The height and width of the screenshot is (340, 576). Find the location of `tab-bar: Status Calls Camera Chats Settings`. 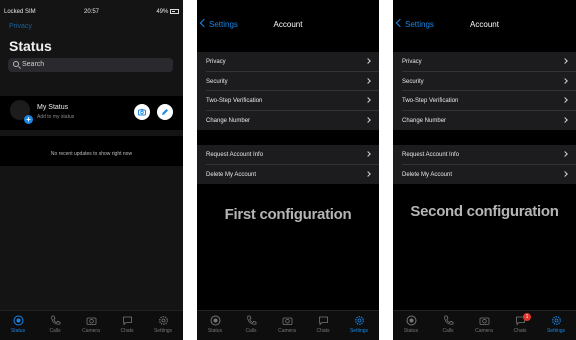

tab-bar: Status Calls Camera Chats Settings is located at coordinates (288, 325).